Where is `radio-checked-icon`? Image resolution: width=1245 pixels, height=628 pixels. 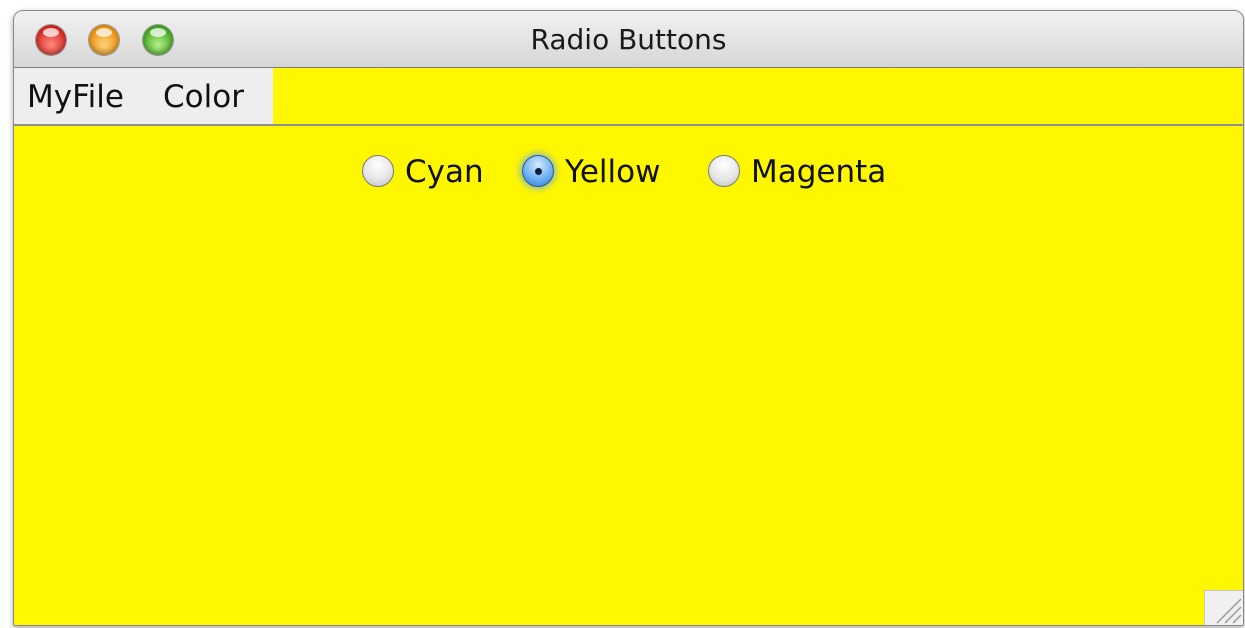 radio-checked-icon is located at coordinates (538, 171).